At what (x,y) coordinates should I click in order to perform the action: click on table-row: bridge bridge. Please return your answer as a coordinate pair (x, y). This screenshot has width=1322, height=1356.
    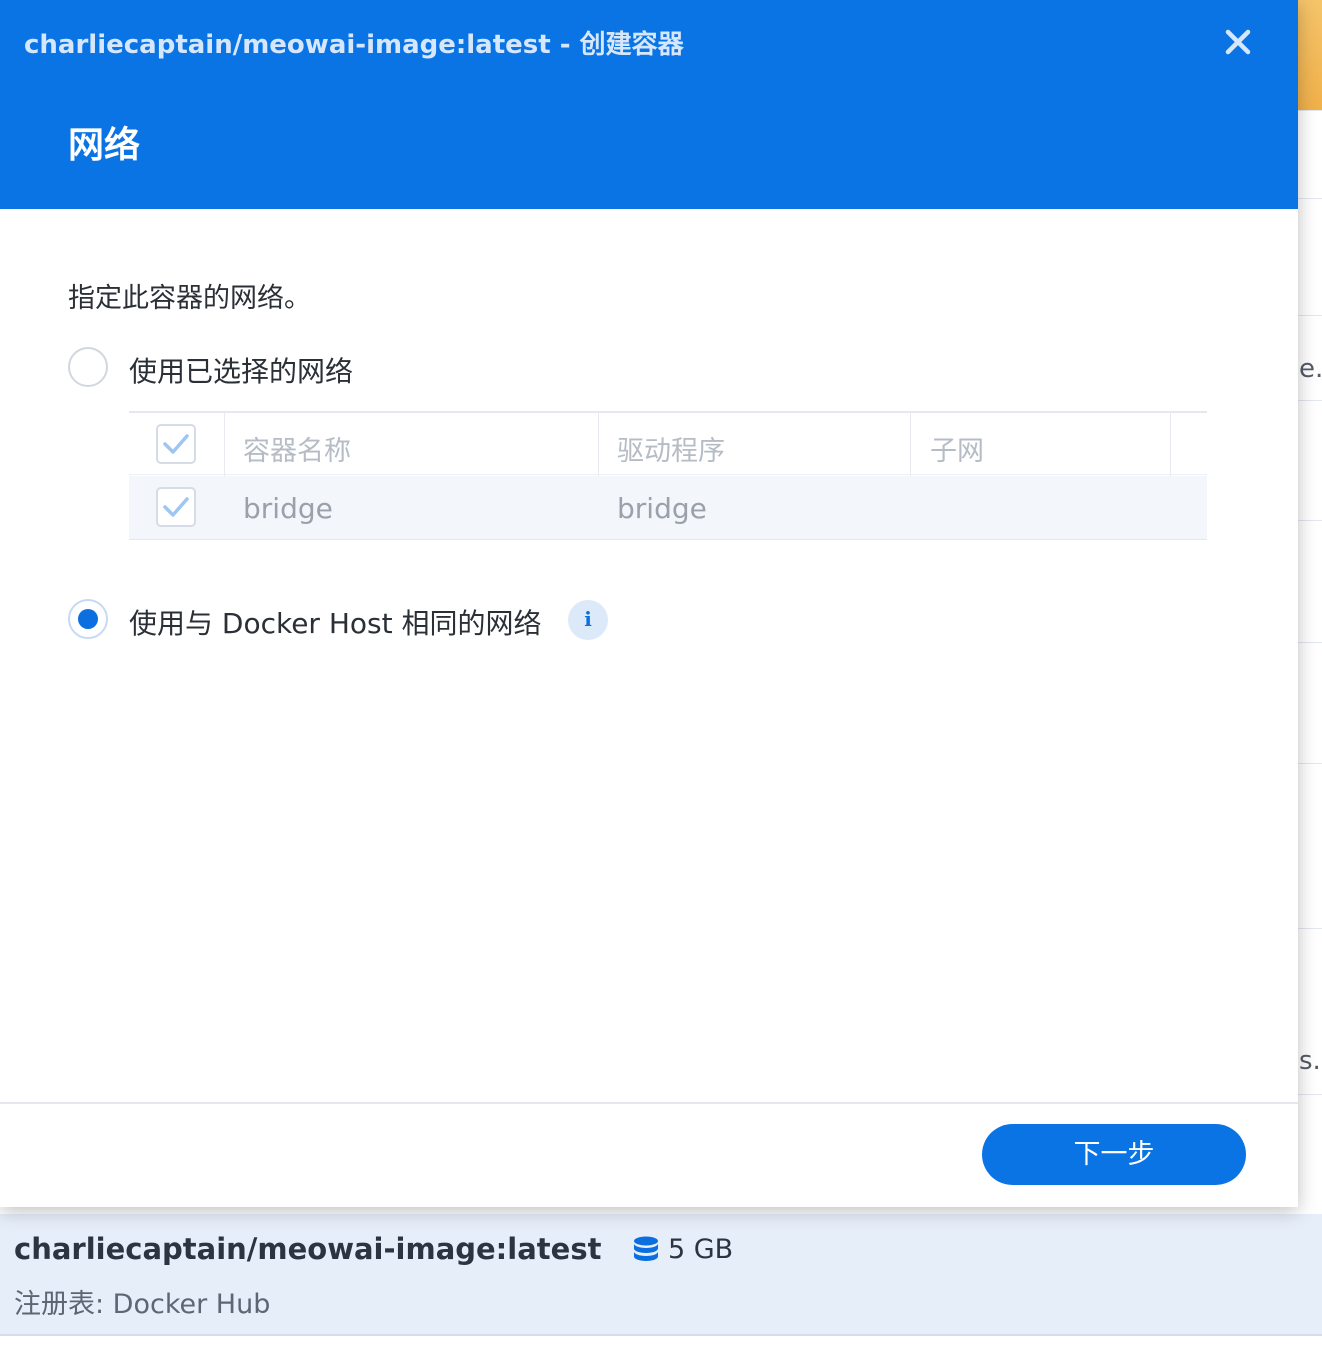
    Looking at the image, I should click on (668, 508).